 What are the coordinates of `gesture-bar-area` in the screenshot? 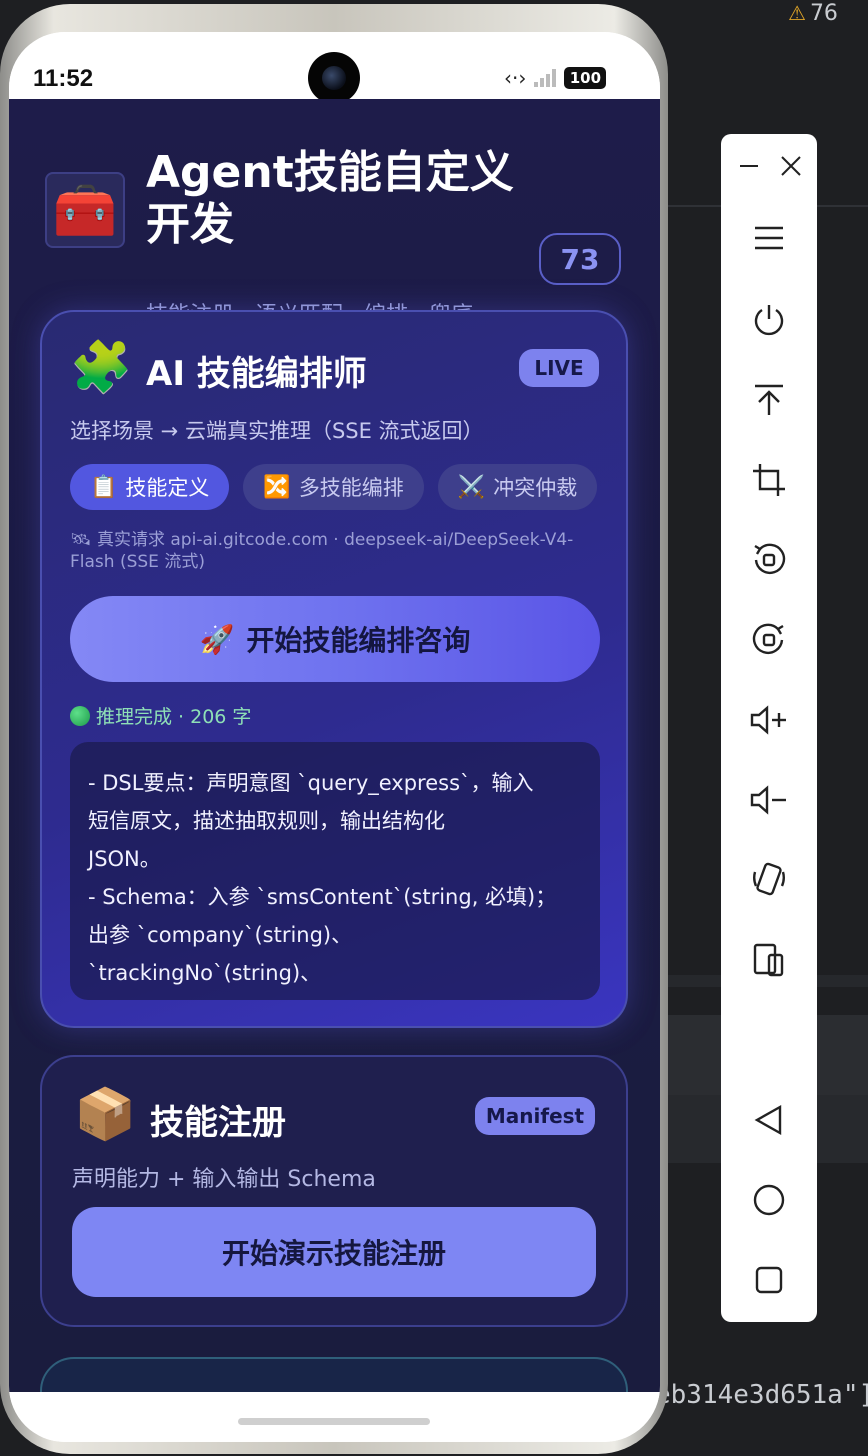 It's located at (334, 1417).